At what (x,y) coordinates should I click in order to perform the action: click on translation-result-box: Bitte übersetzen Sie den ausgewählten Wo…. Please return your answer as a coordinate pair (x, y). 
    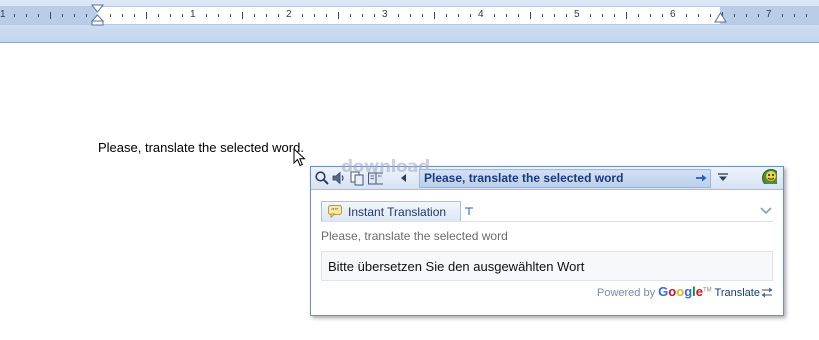
    Looking at the image, I should click on (547, 266).